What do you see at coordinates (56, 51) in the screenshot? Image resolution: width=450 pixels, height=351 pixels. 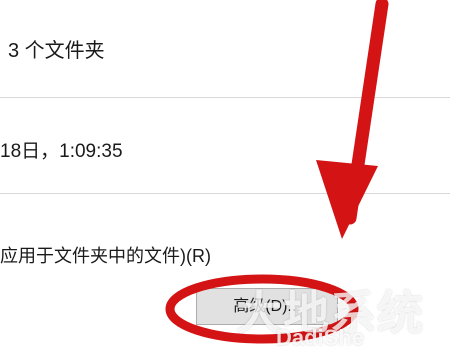 I see `contains-value: 3 个文件夹` at bounding box center [56, 51].